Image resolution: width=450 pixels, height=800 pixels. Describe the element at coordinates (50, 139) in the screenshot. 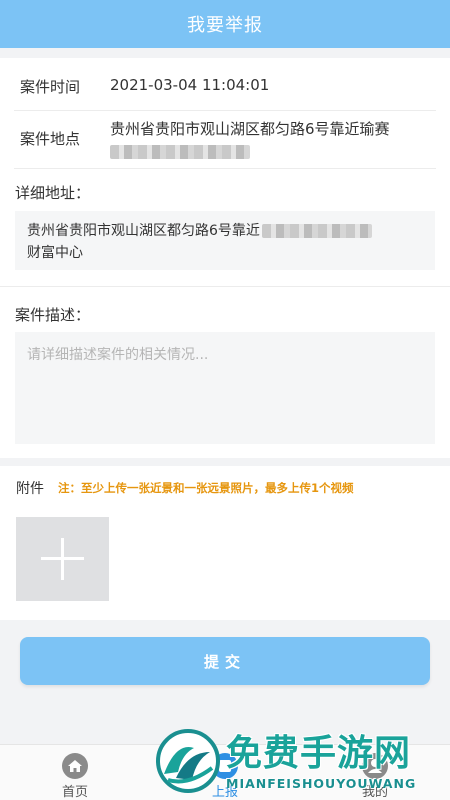

I see `case-location-label: 案件地点` at that location.